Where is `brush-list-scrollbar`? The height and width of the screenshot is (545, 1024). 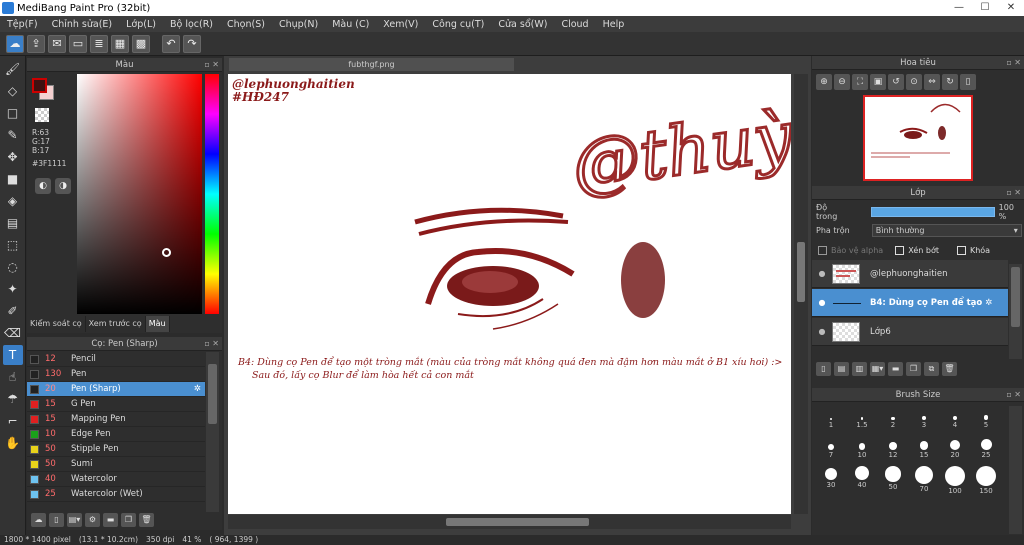 brush-list-scrollbar is located at coordinates (212, 432).